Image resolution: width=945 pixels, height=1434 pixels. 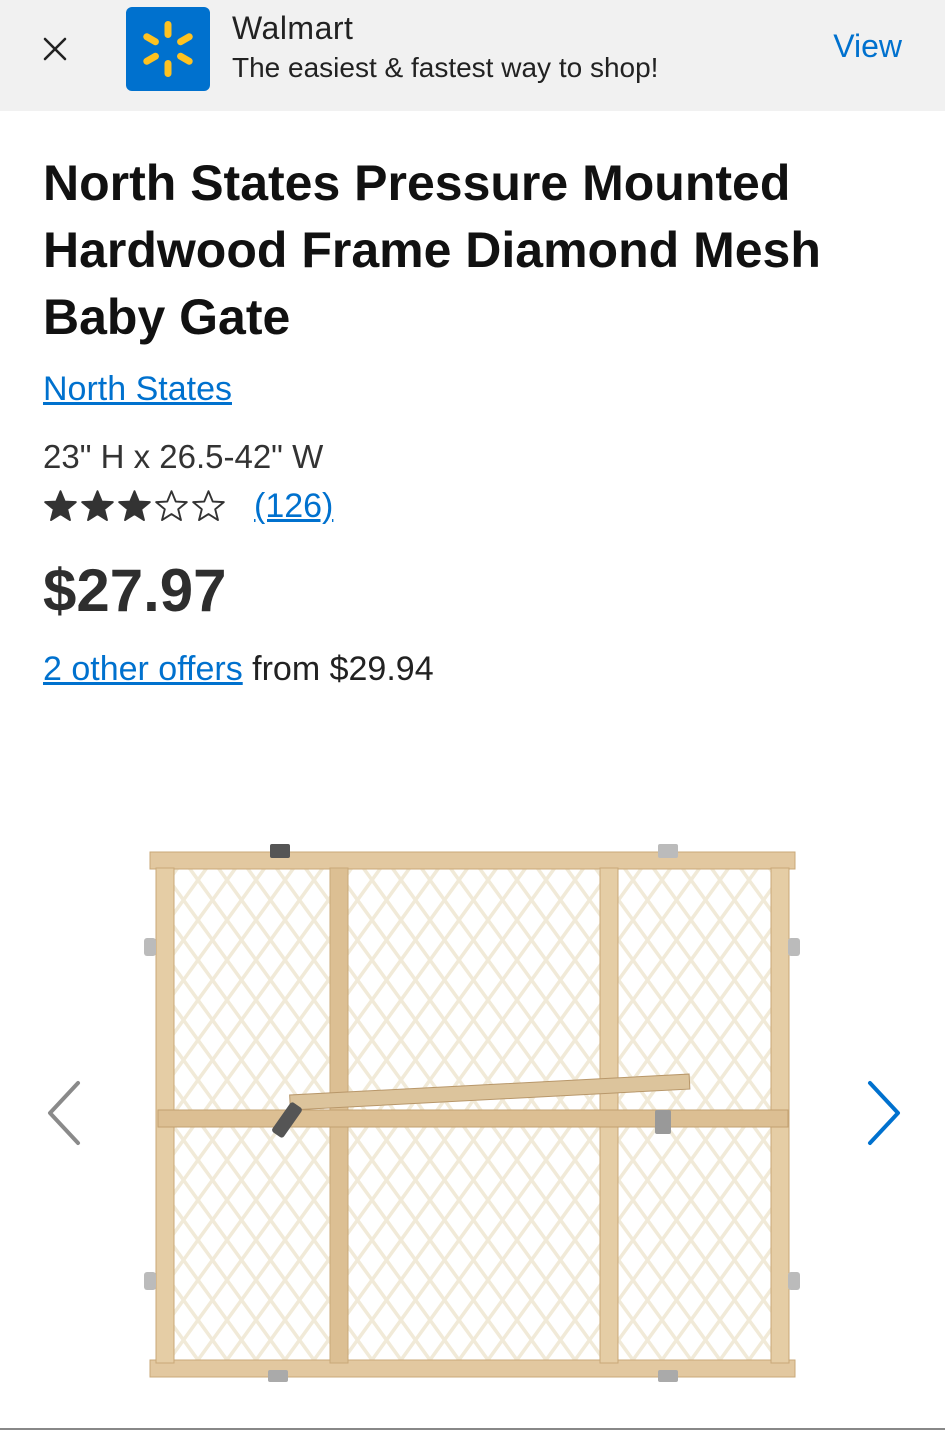 I want to click on close-icon, so click(x=55, y=49).